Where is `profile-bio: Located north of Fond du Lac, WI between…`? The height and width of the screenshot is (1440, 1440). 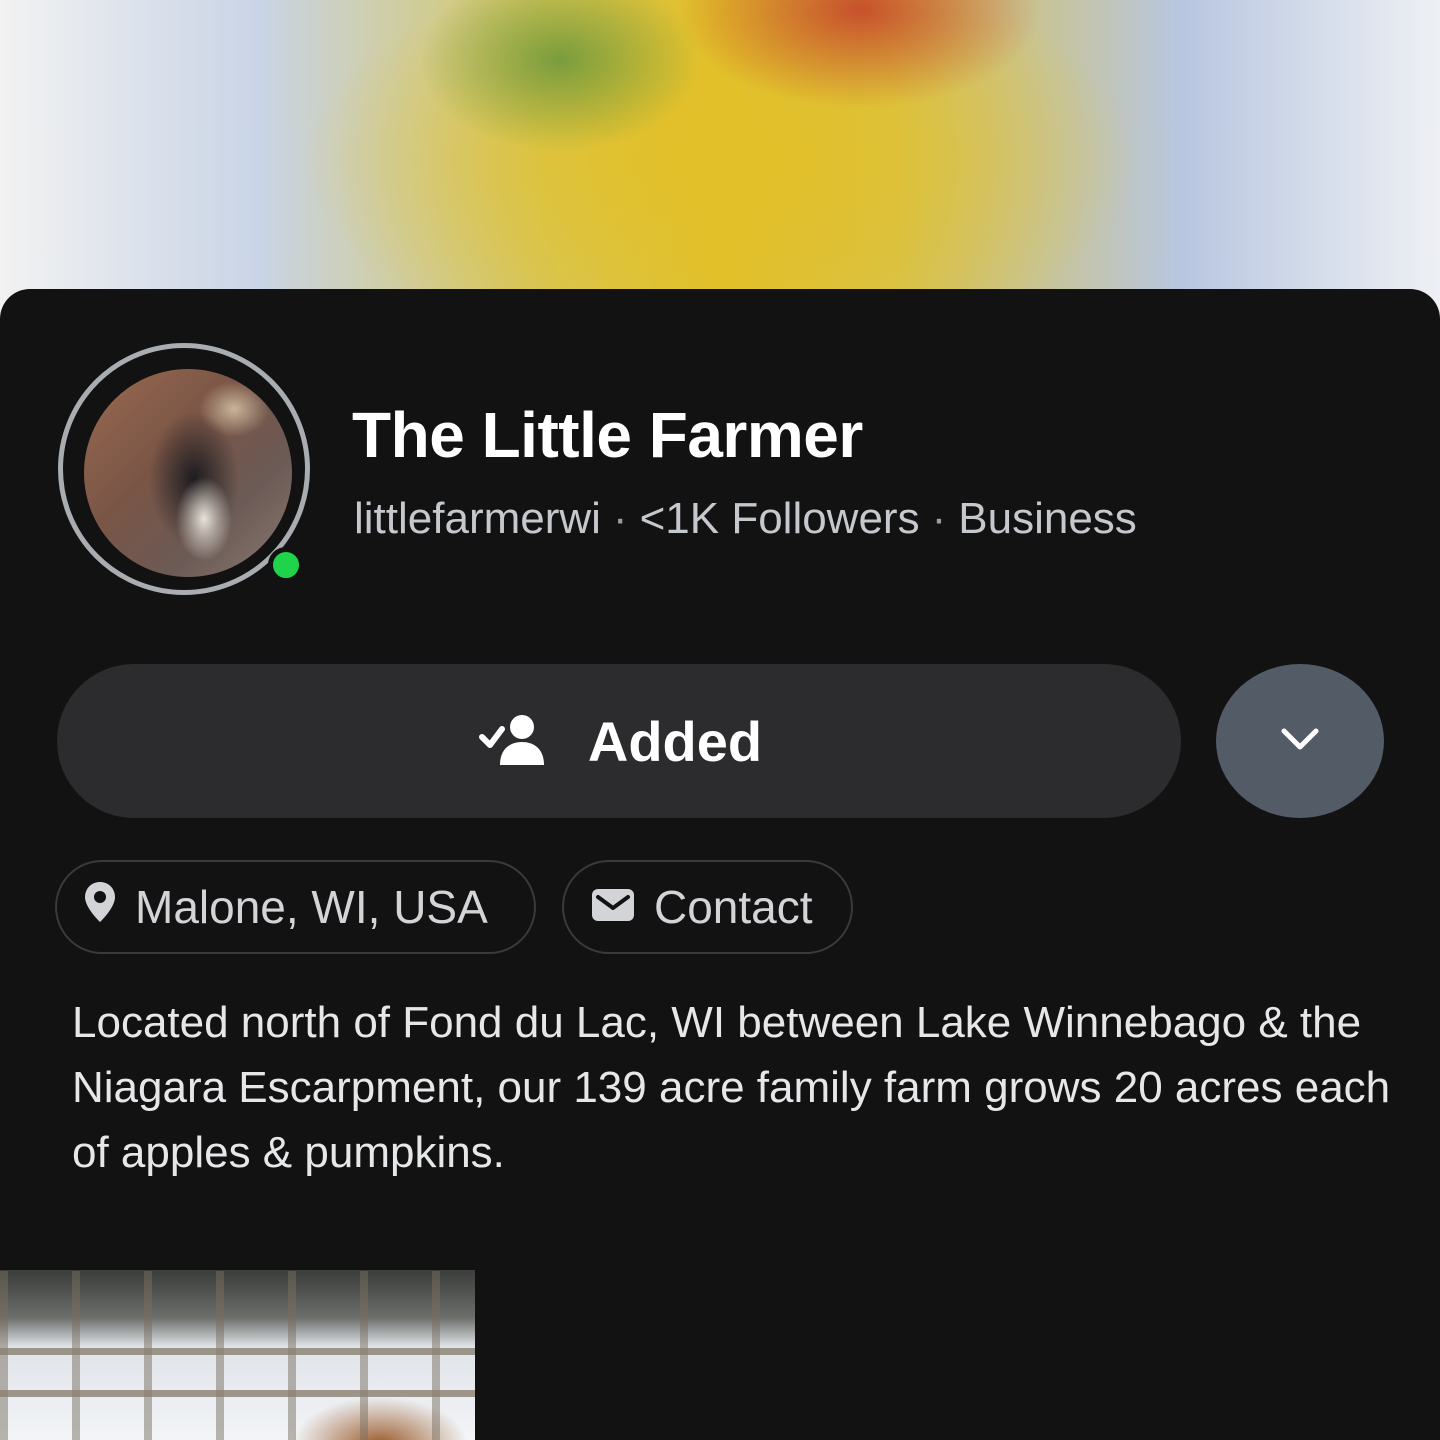 profile-bio: Located north of Fond du Lac, WI between… is located at coordinates (731, 1087).